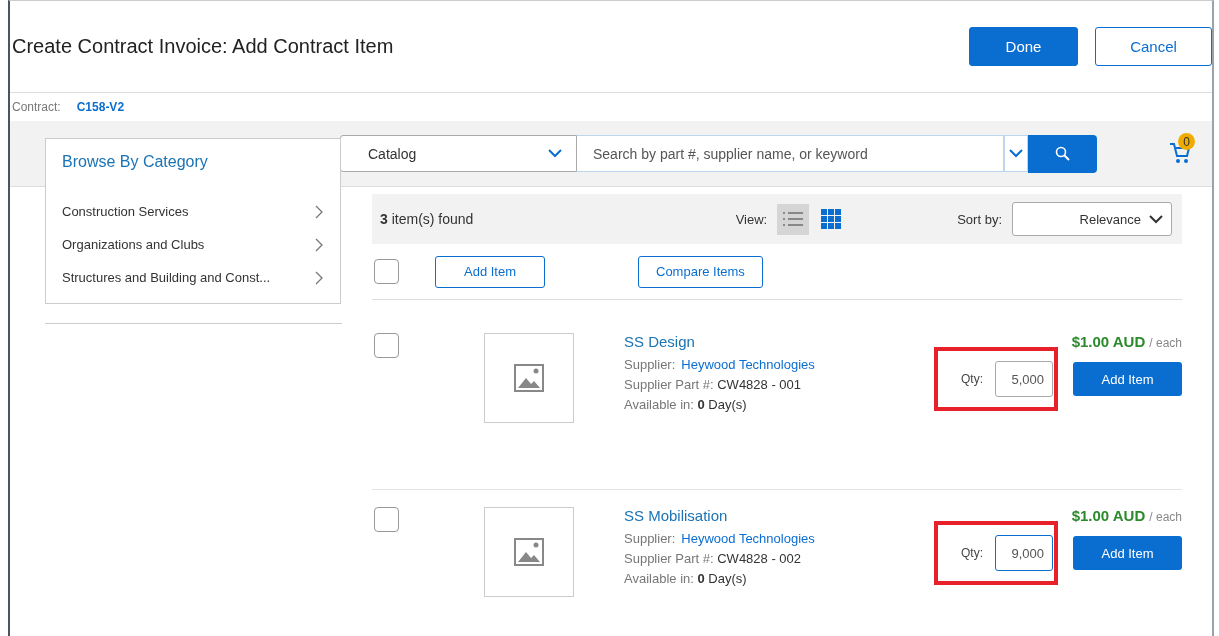  I want to click on search-dropdown-button, so click(1016, 153).